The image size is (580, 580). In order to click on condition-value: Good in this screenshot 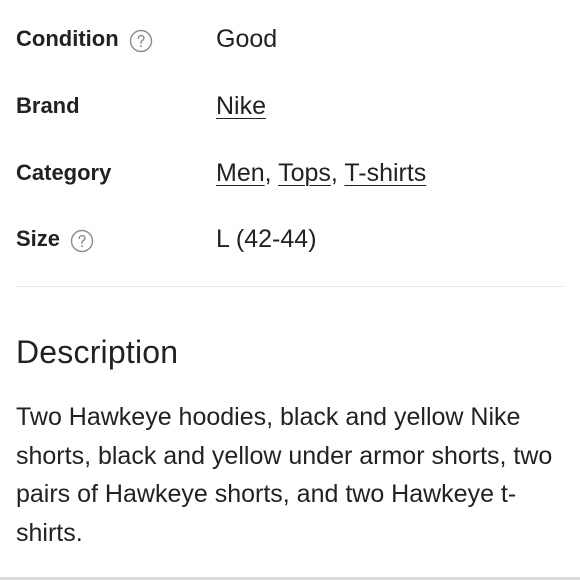, I will do `click(247, 39)`.